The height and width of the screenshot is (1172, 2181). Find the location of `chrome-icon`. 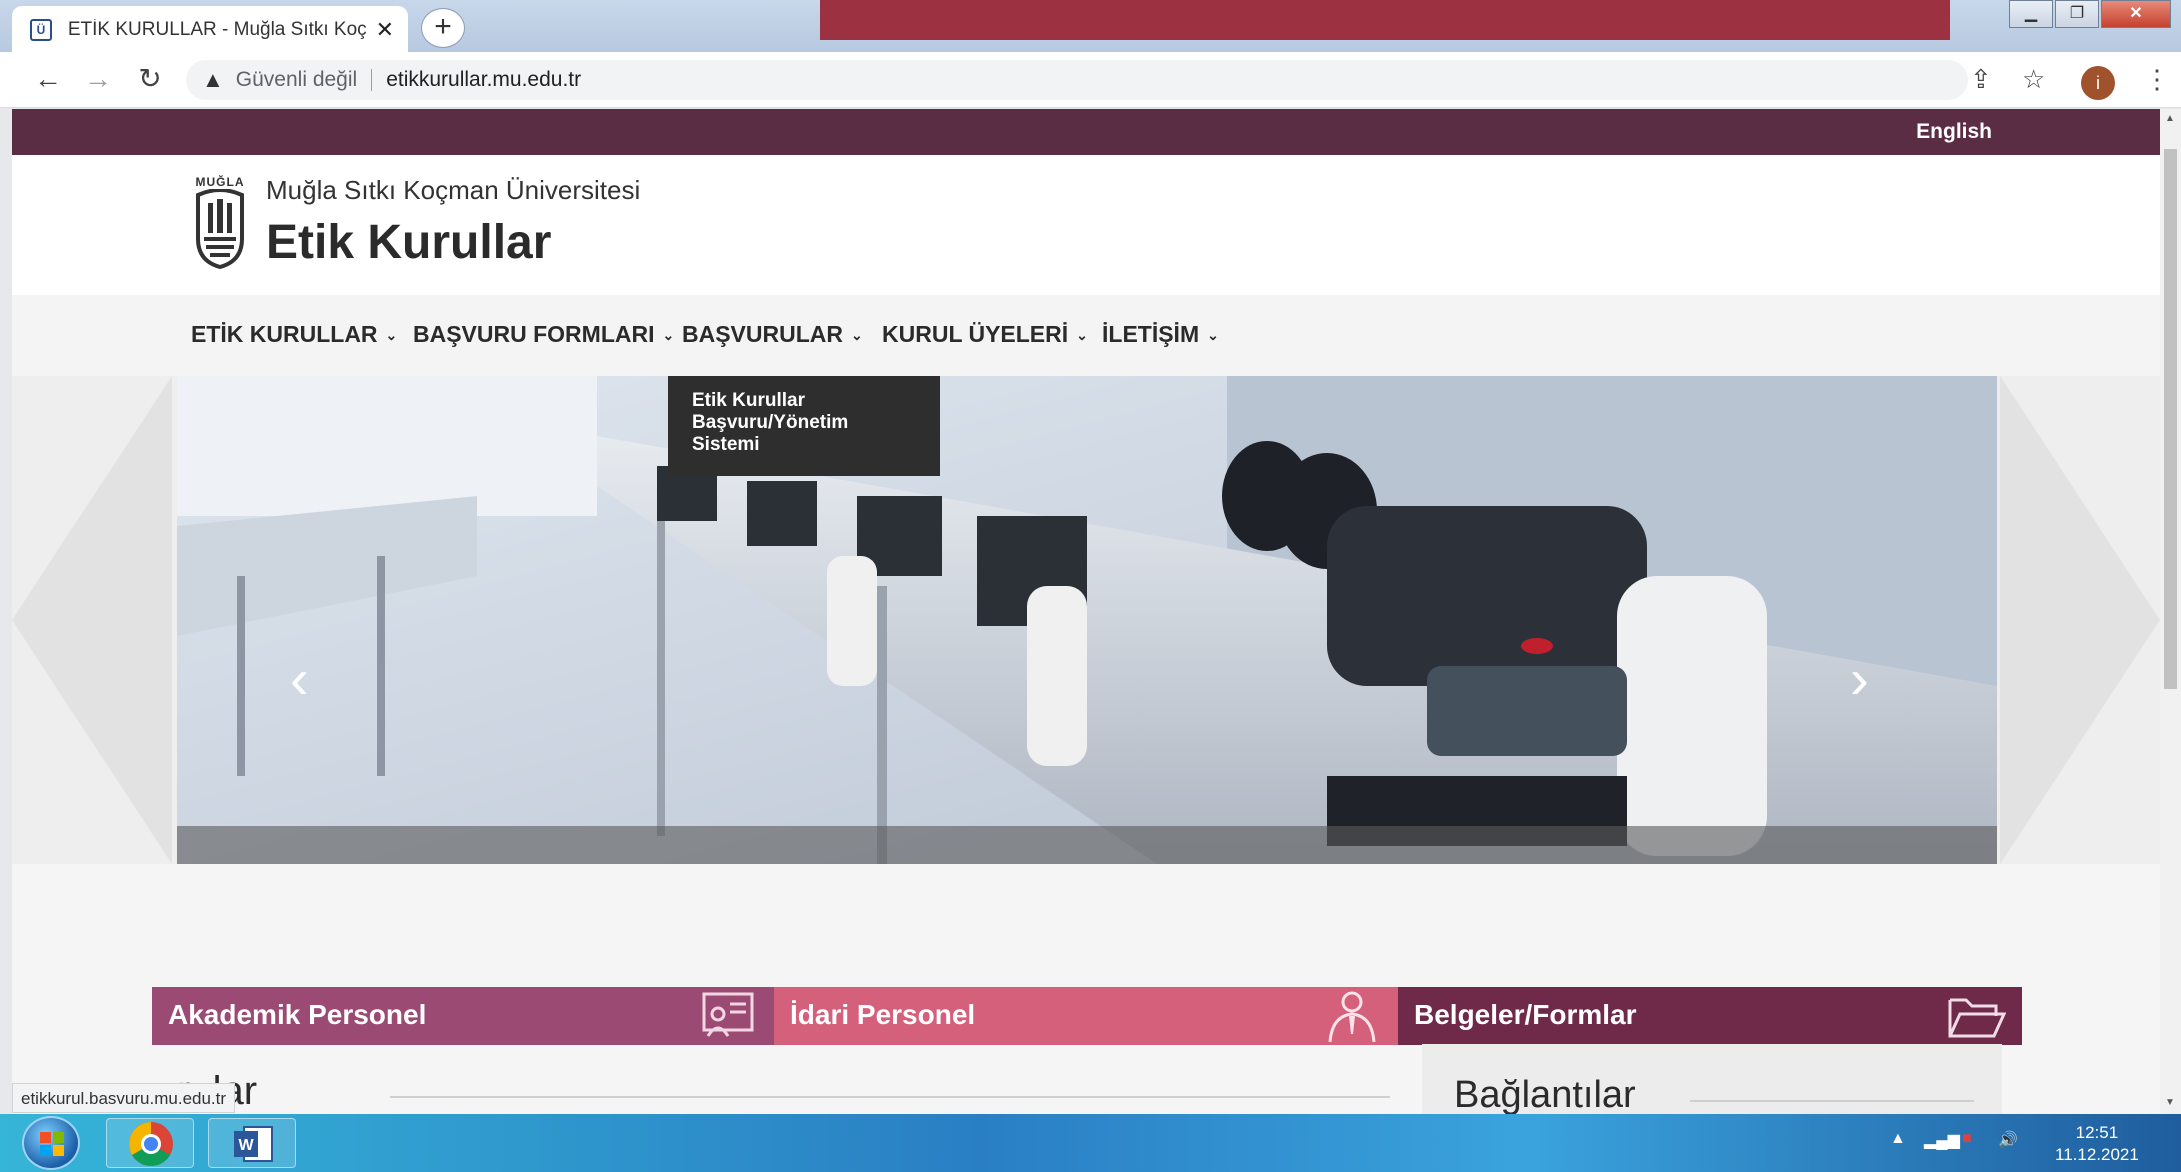

chrome-icon is located at coordinates (151, 1144).